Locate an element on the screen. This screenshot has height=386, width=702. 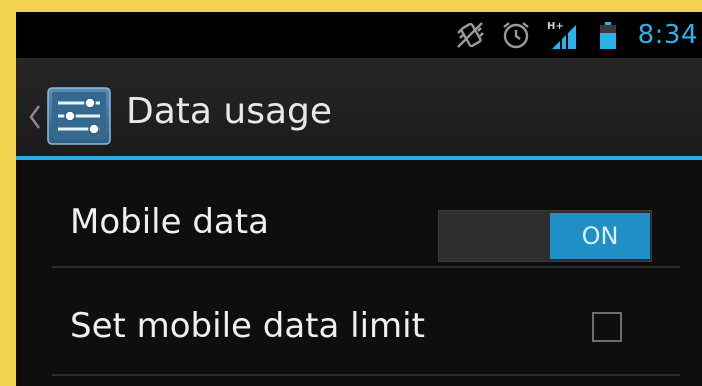
mobile-data-toggle: ON is located at coordinates (545, 236).